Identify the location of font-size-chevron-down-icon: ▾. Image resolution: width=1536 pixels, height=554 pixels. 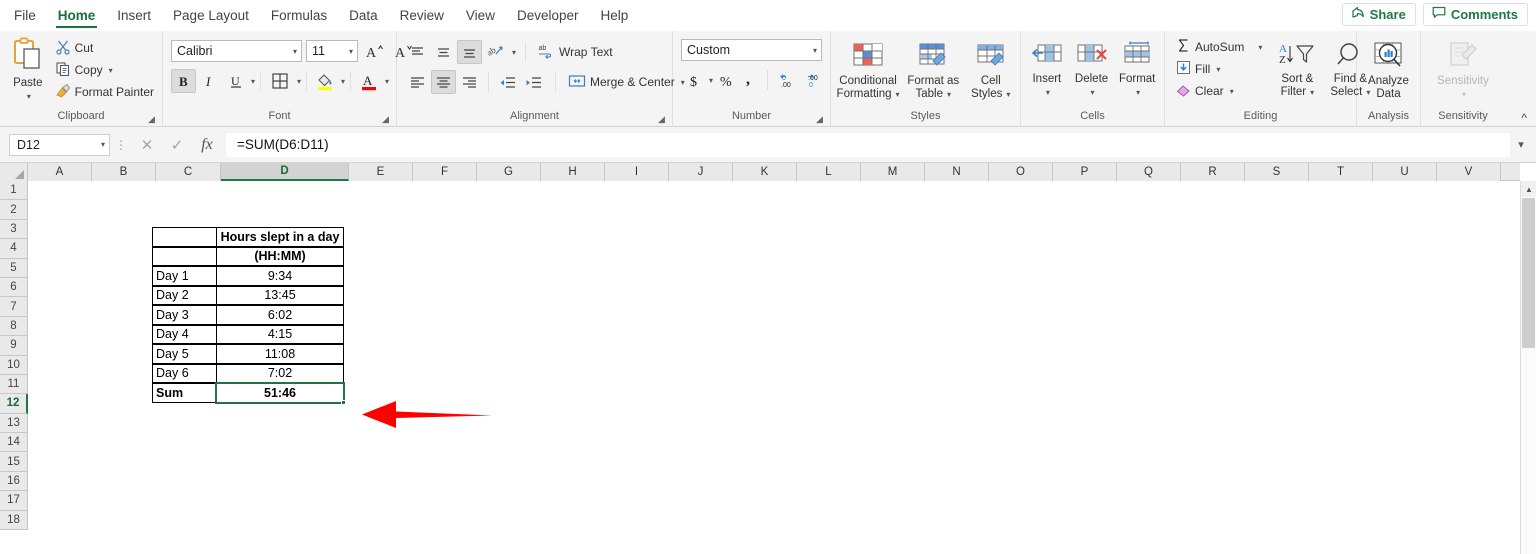
(351, 51).